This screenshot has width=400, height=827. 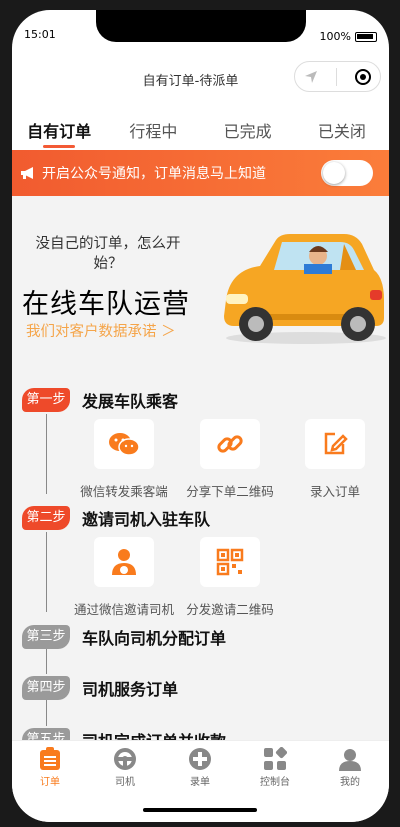 What do you see at coordinates (200, 810) in the screenshot?
I see `home-indicator` at bounding box center [200, 810].